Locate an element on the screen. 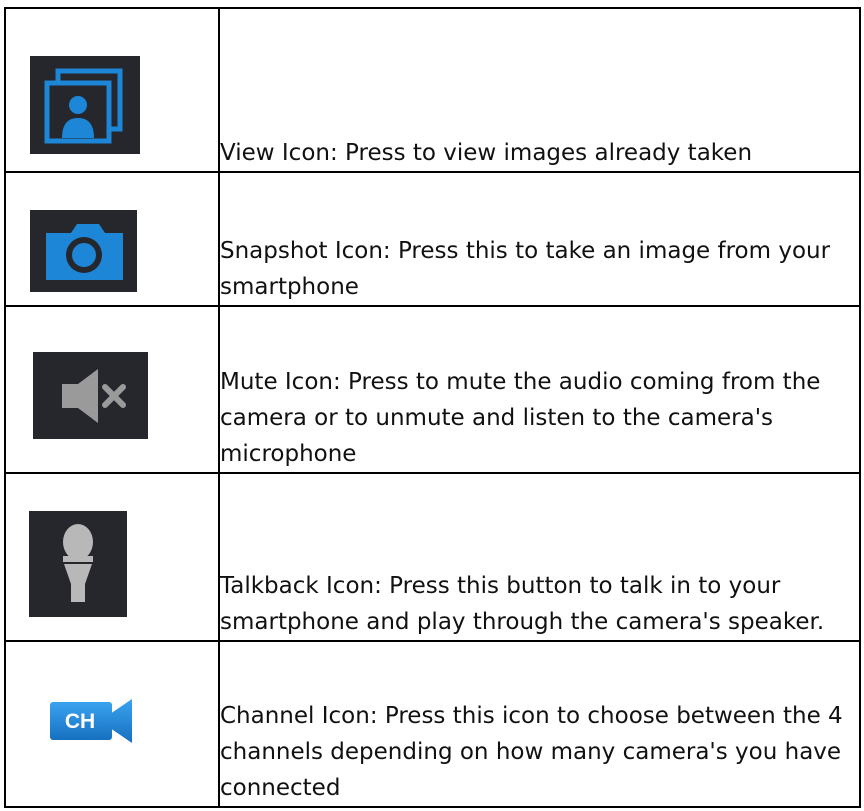  icon-cell: CH is located at coordinates (112, 724).